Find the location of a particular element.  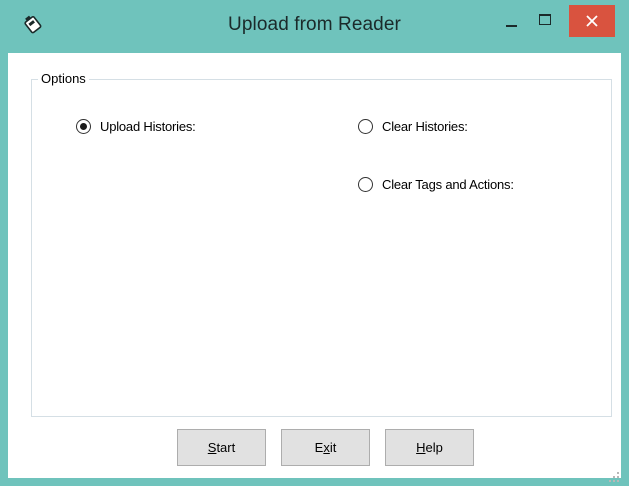

upload-histories-label: Upload Histories: is located at coordinates (148, 126).